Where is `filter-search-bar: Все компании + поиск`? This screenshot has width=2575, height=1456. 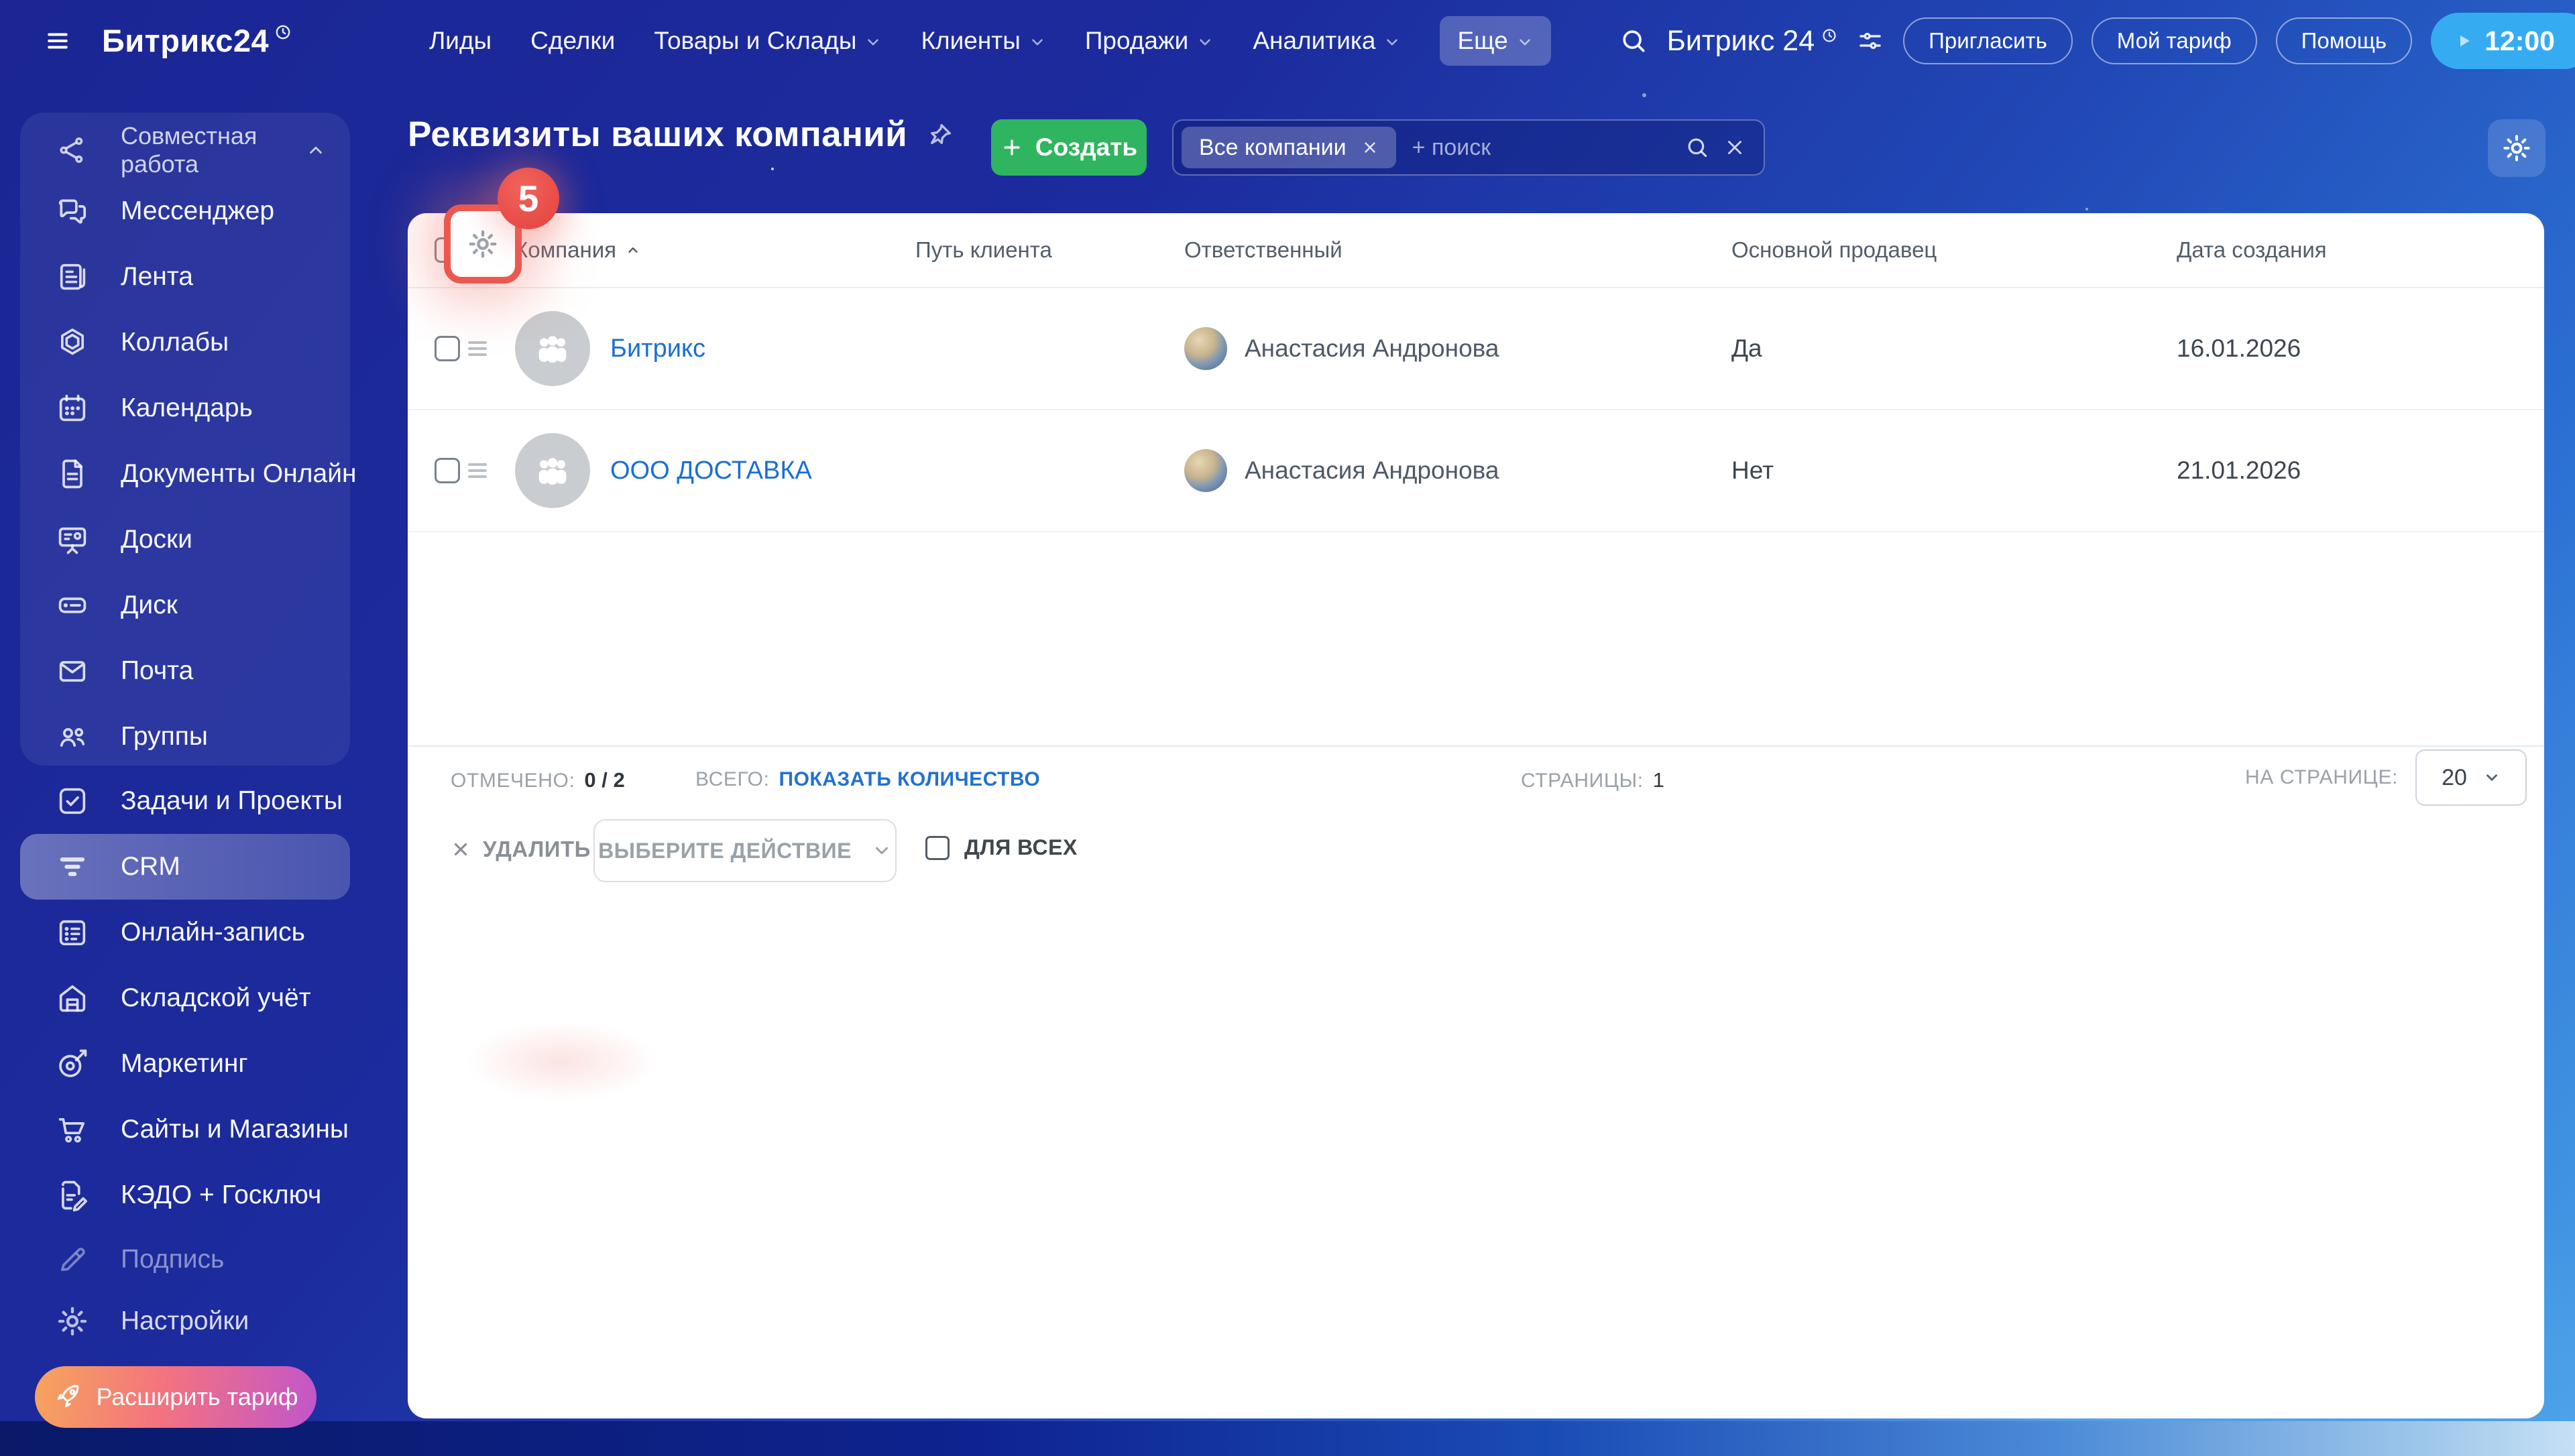 filter-search-bar: Все компании + поиск is located at coordinates (1468, 147).